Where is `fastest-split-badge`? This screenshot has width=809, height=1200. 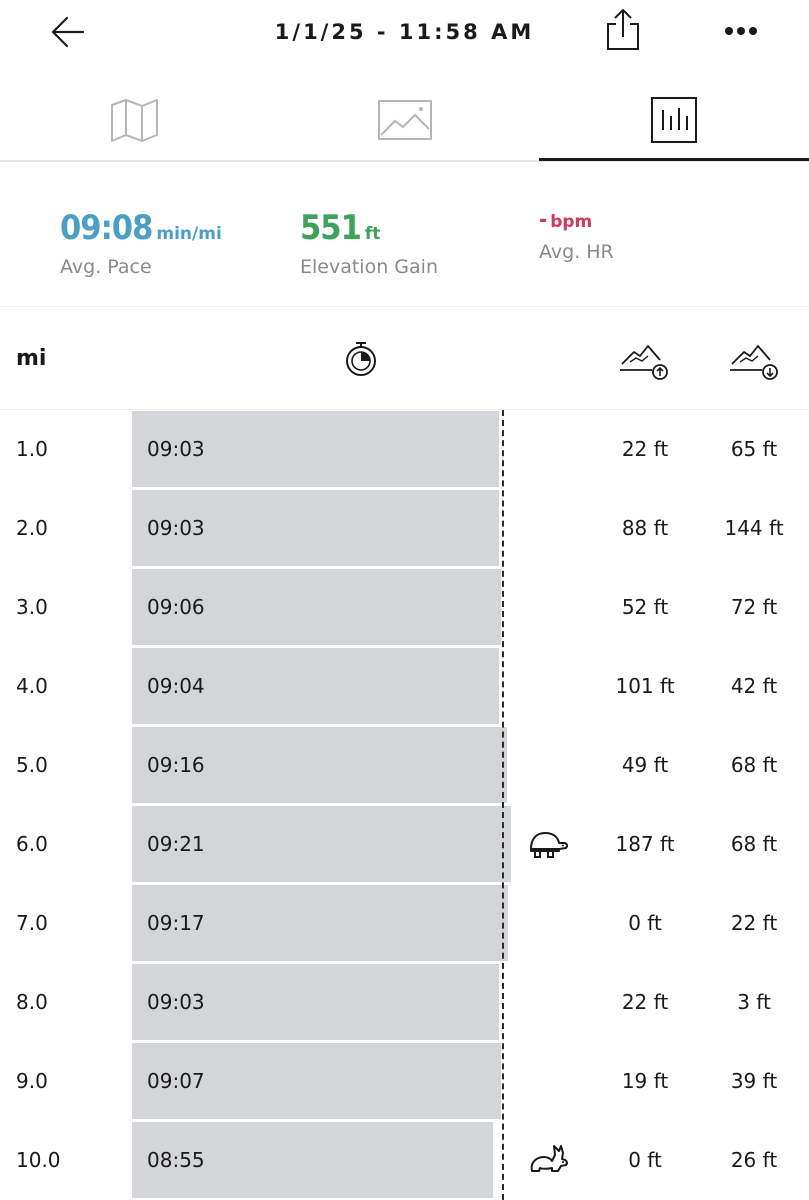
fastest-split-badge is located at coordinates (549, 1162).